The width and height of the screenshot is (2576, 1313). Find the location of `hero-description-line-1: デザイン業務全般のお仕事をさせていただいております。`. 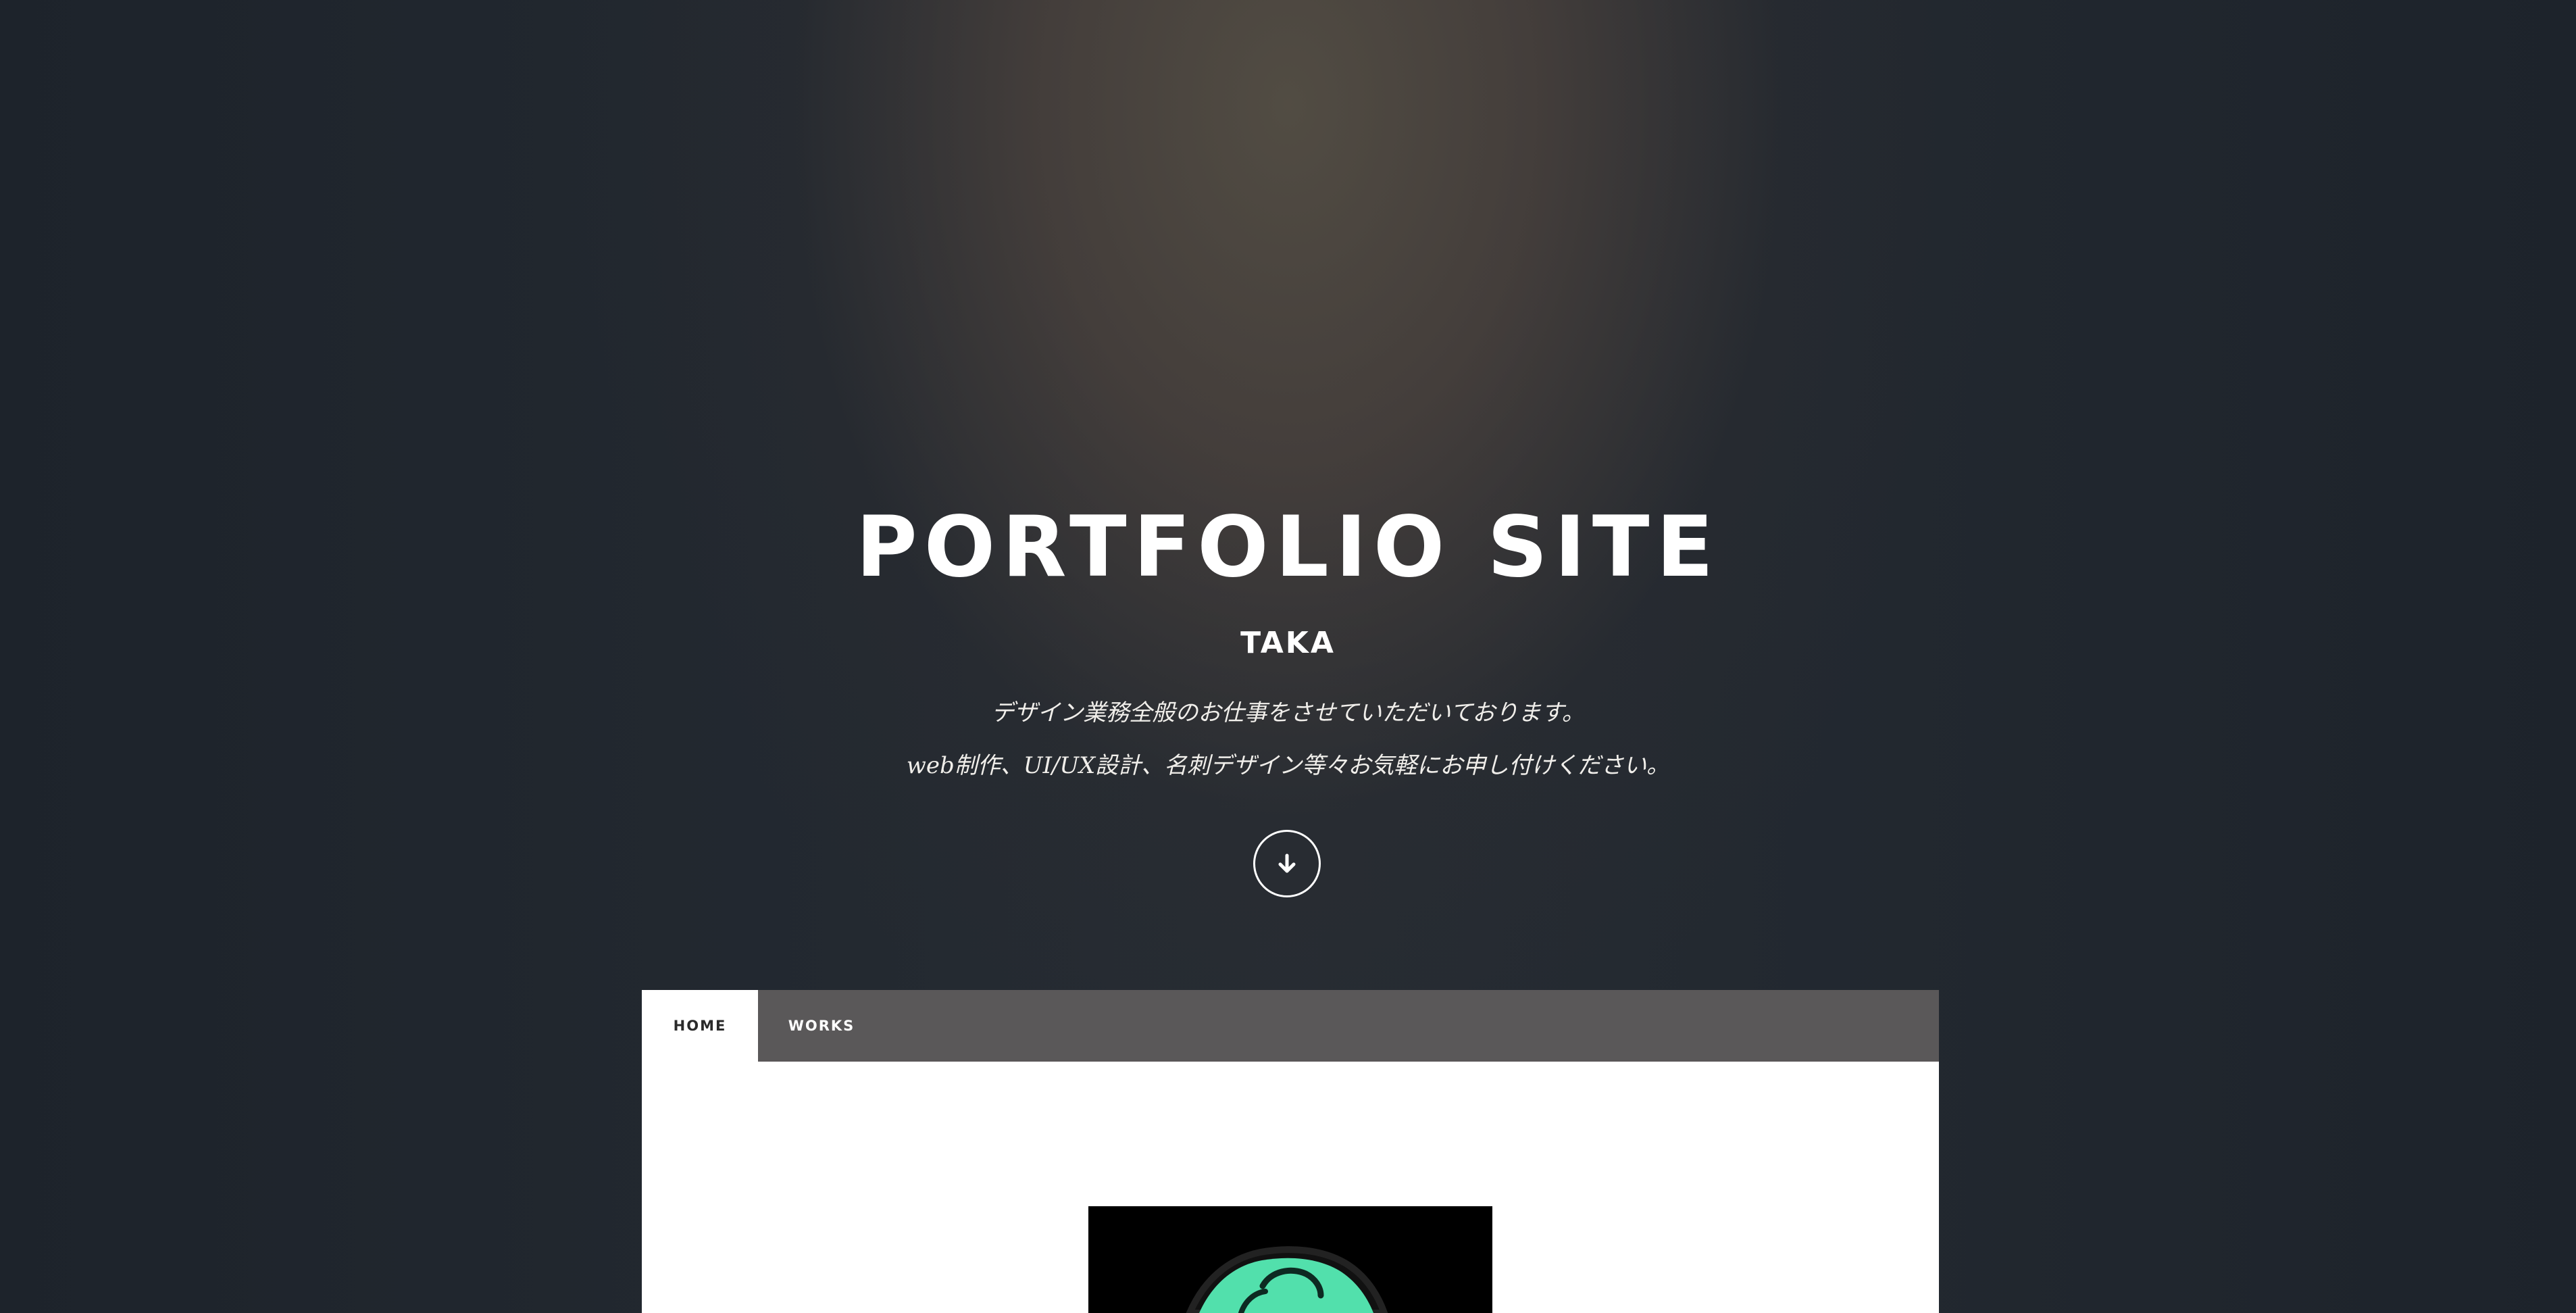

hero-description-line-1: デザイン業務全般のお仕事をさせていただいております。 is located at coordinates (1288, 712).